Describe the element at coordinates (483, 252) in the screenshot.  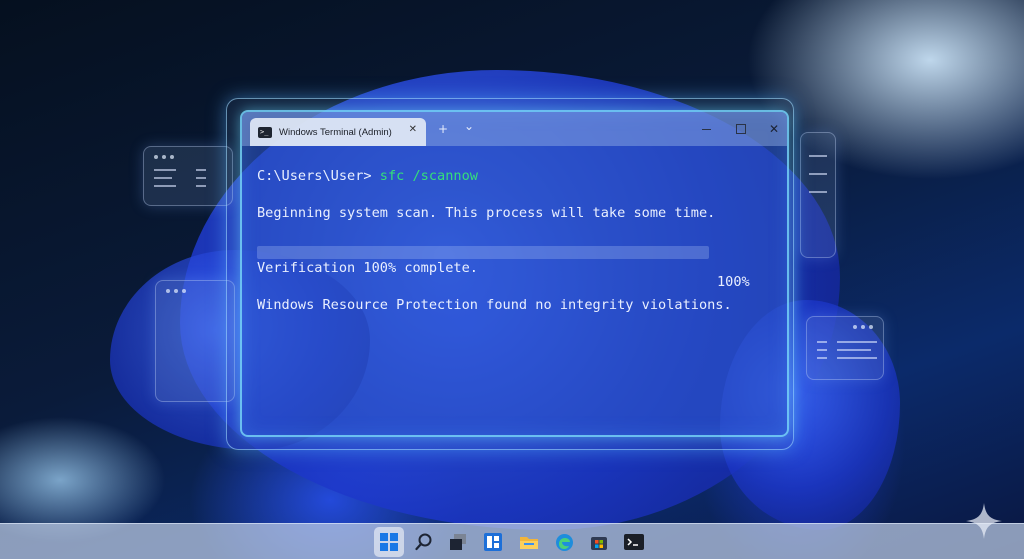
I see `progress-bar` at that location.